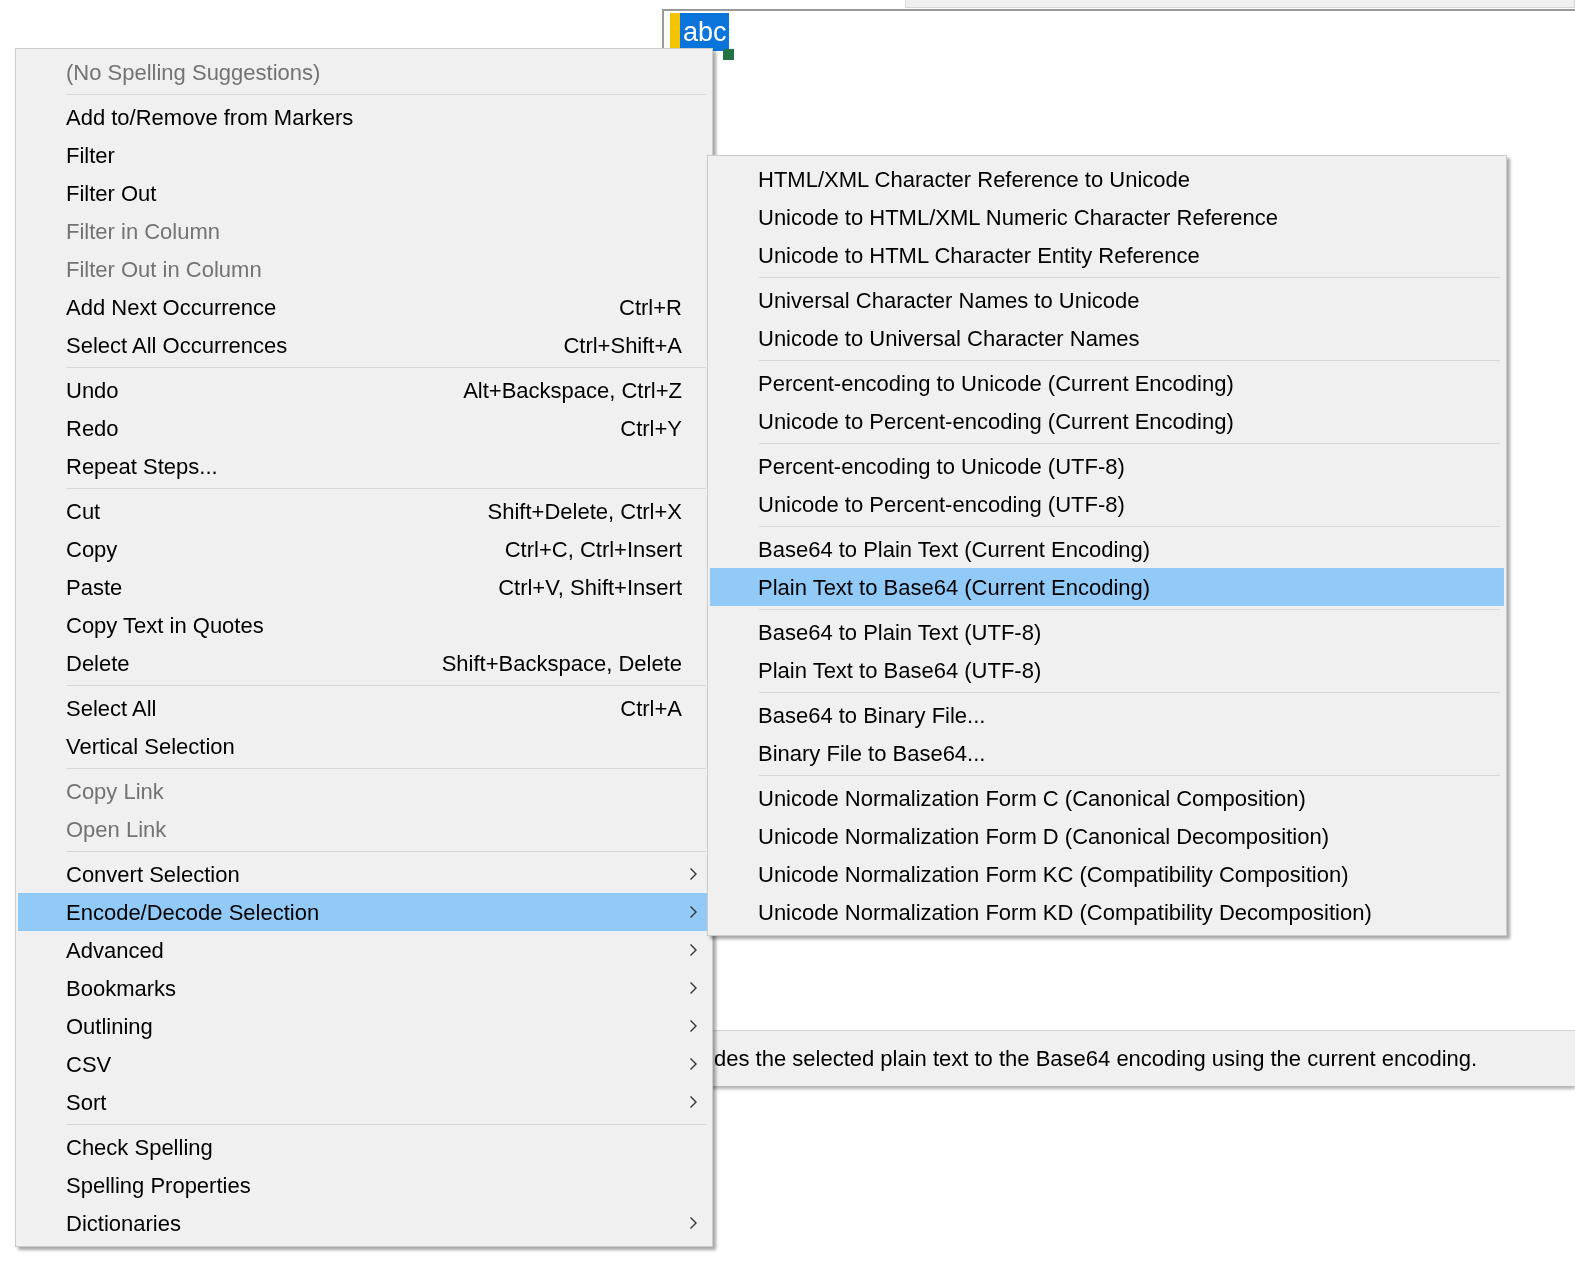 Image resolution: width=1575 pixels, height=1286 pixels. Describe the element at coordinates (364, 307) in the screenshot. I see `menu-item: Add Next Occurrence Ctrl+R` at that location.